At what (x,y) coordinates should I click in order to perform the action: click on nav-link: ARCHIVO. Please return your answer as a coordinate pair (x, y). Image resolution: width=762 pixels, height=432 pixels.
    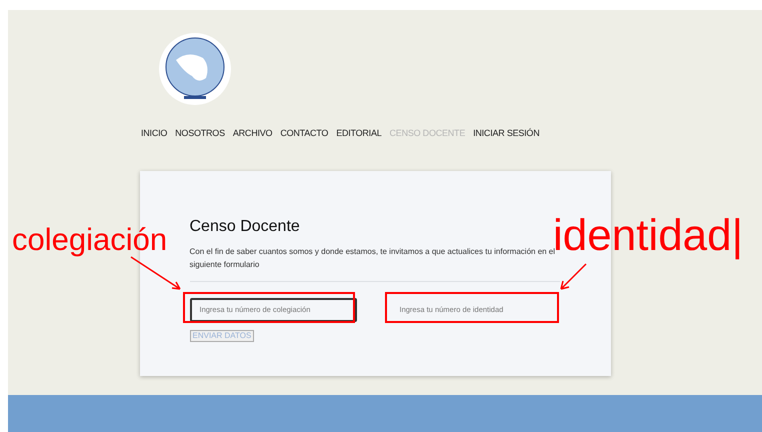
    Looking at the image, I should click on (252, 133).